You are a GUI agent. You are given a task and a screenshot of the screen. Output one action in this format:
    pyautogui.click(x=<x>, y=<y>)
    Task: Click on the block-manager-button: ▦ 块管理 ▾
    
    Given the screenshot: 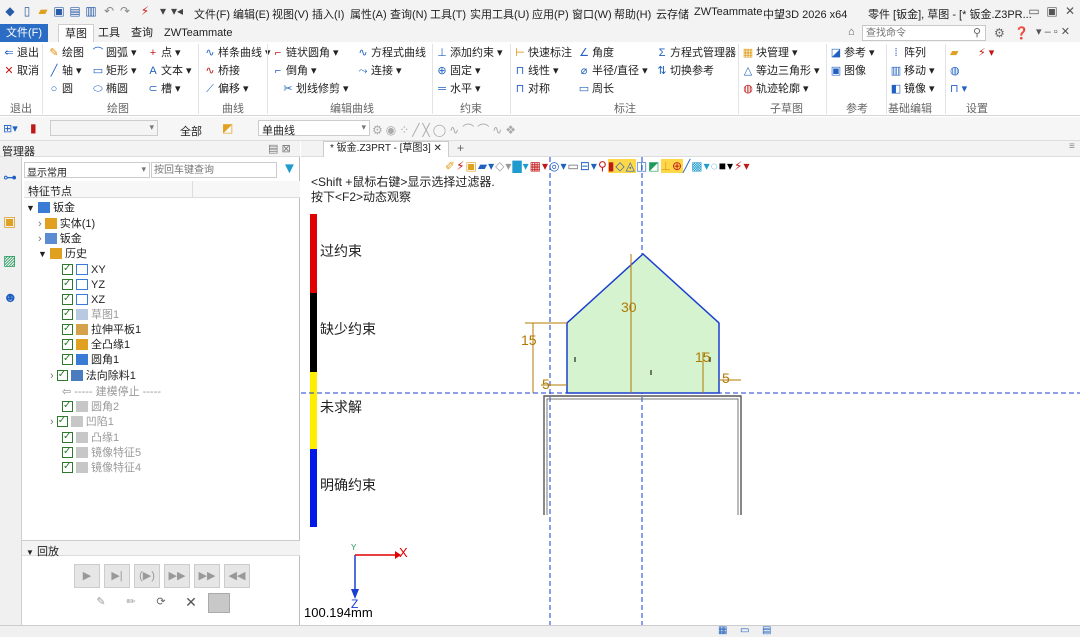 What is the action you would take?
    pyautogui.click(x=770, y=53)
    